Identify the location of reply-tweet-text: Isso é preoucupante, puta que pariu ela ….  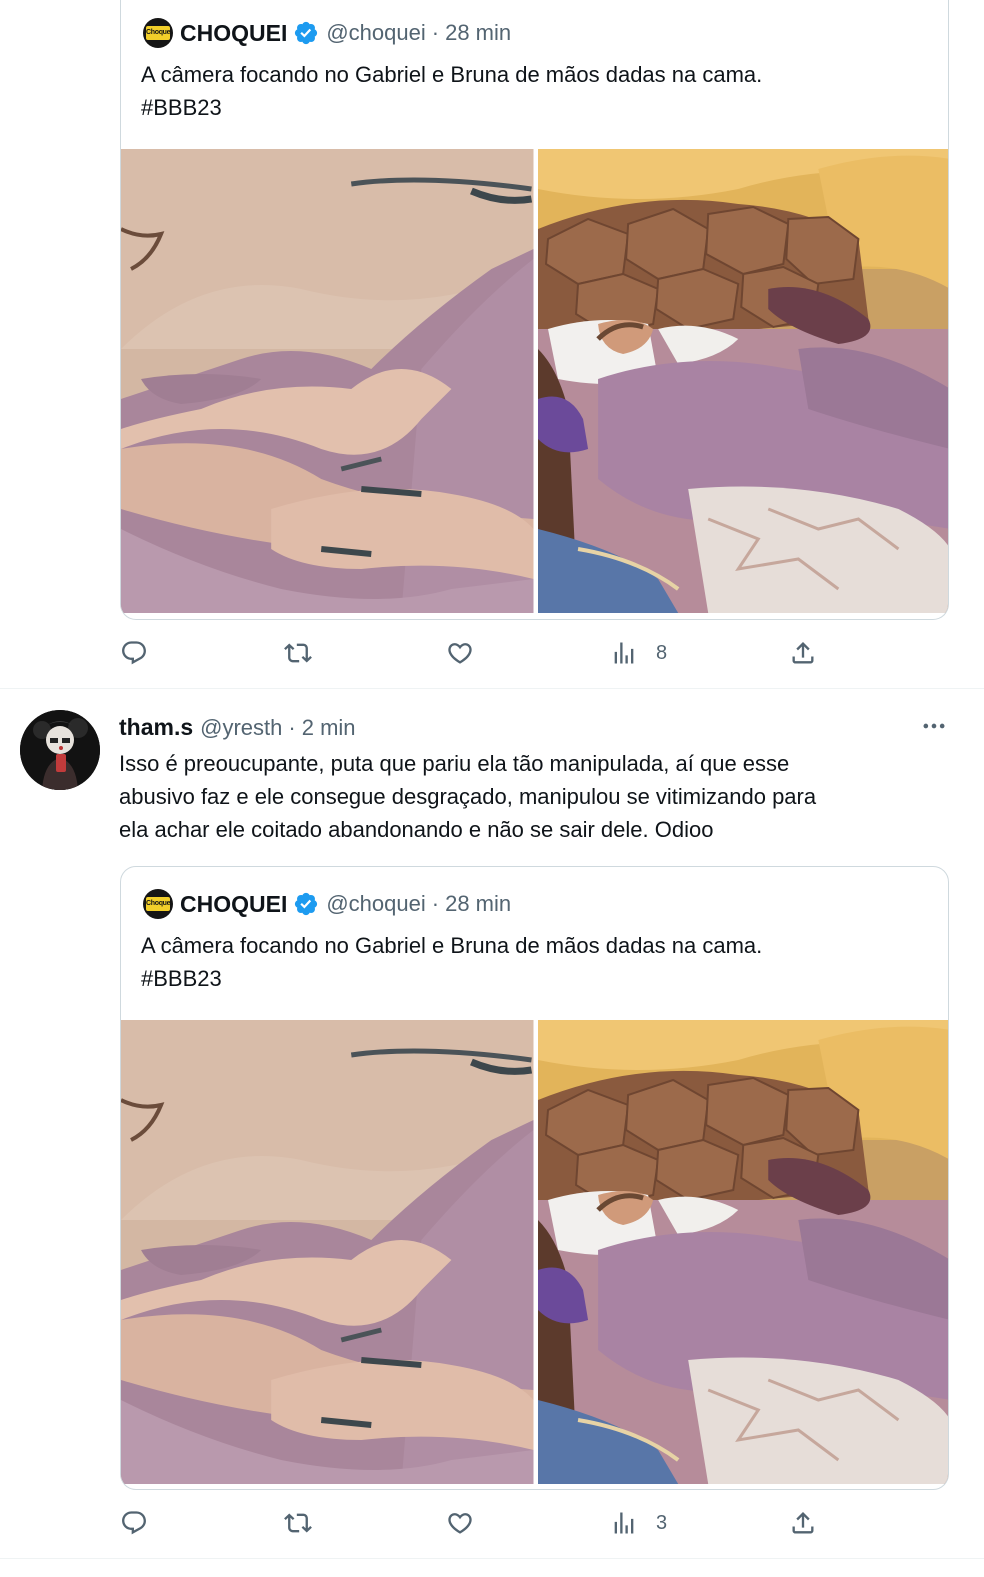
(529, 796).